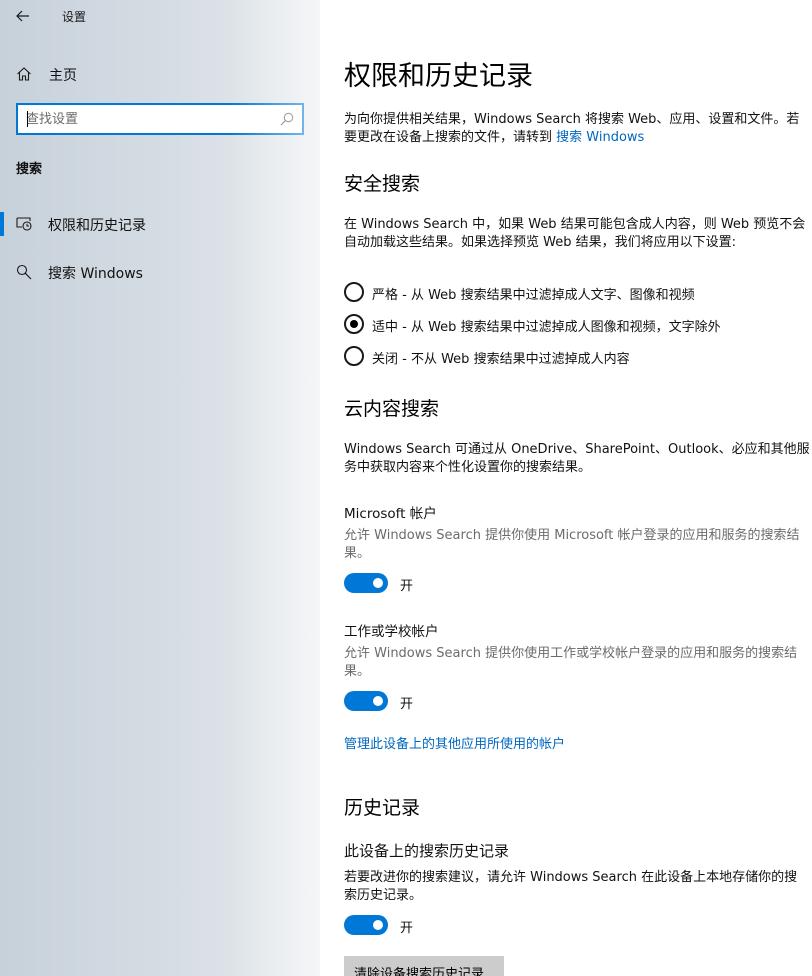 The height and width of the screenshot is (976, 812). Describe the element at coordinates (454, 742) in the screenshot. I see `manage-accounts-link: 管理此设备上的其他应用所使用的帐户` at that location.